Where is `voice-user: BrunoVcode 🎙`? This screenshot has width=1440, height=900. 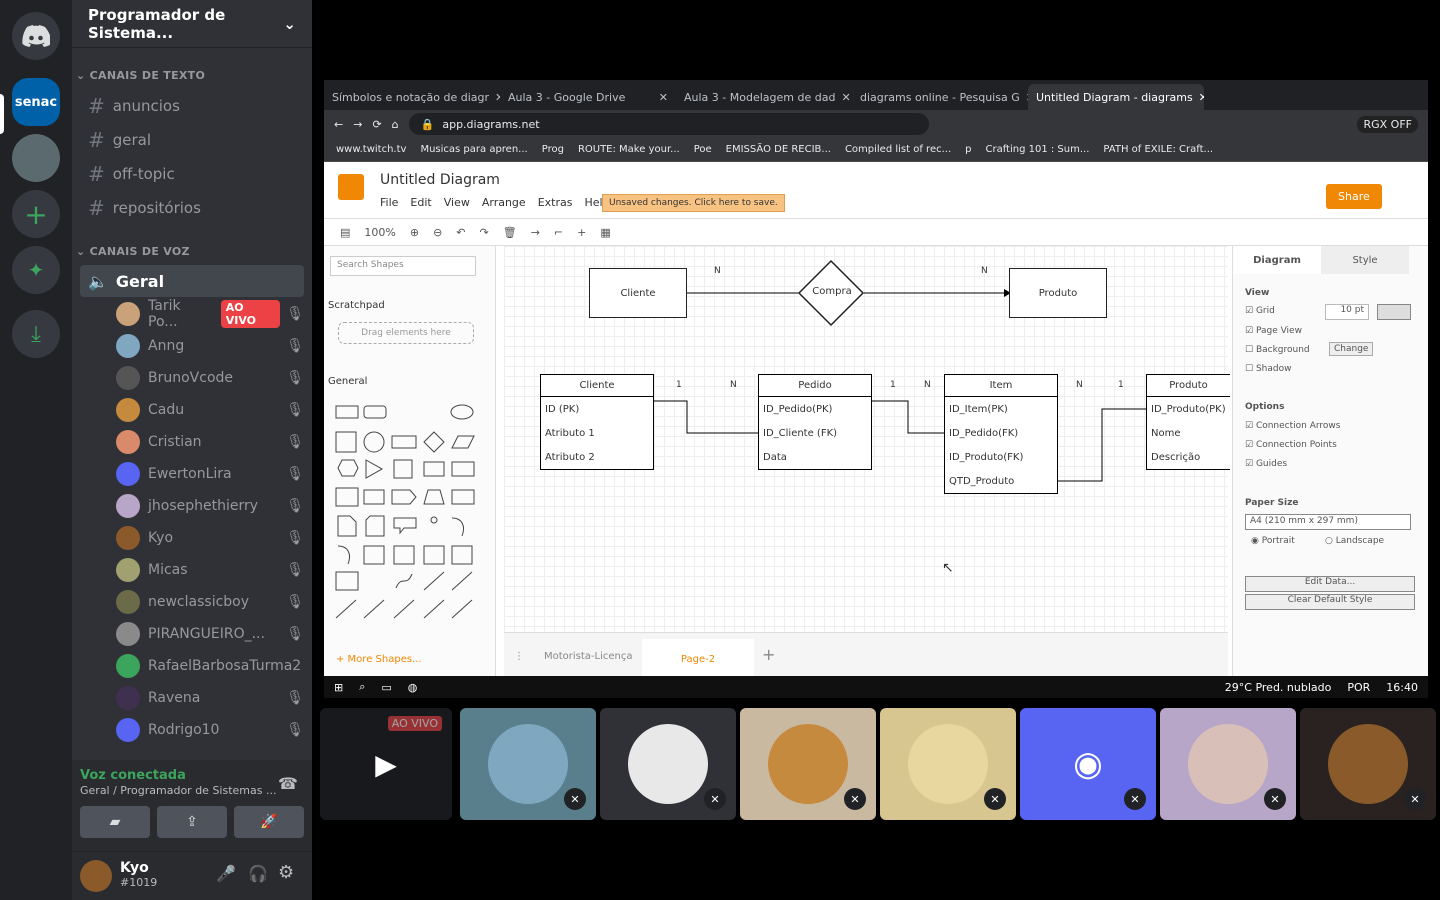 voice-user: BrunoVcode 🎙 is located at coordinates (210, 378).